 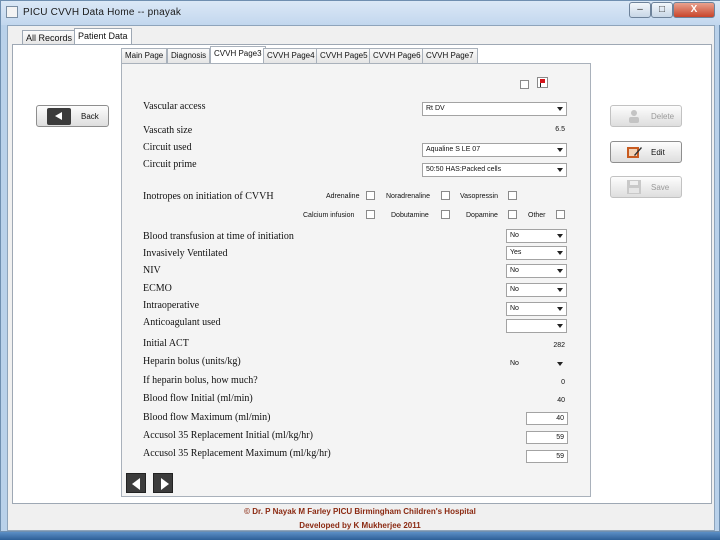 I want to click on window-title: PICU CVVH Data Home -- pnayak, so click(x=102, y=12).